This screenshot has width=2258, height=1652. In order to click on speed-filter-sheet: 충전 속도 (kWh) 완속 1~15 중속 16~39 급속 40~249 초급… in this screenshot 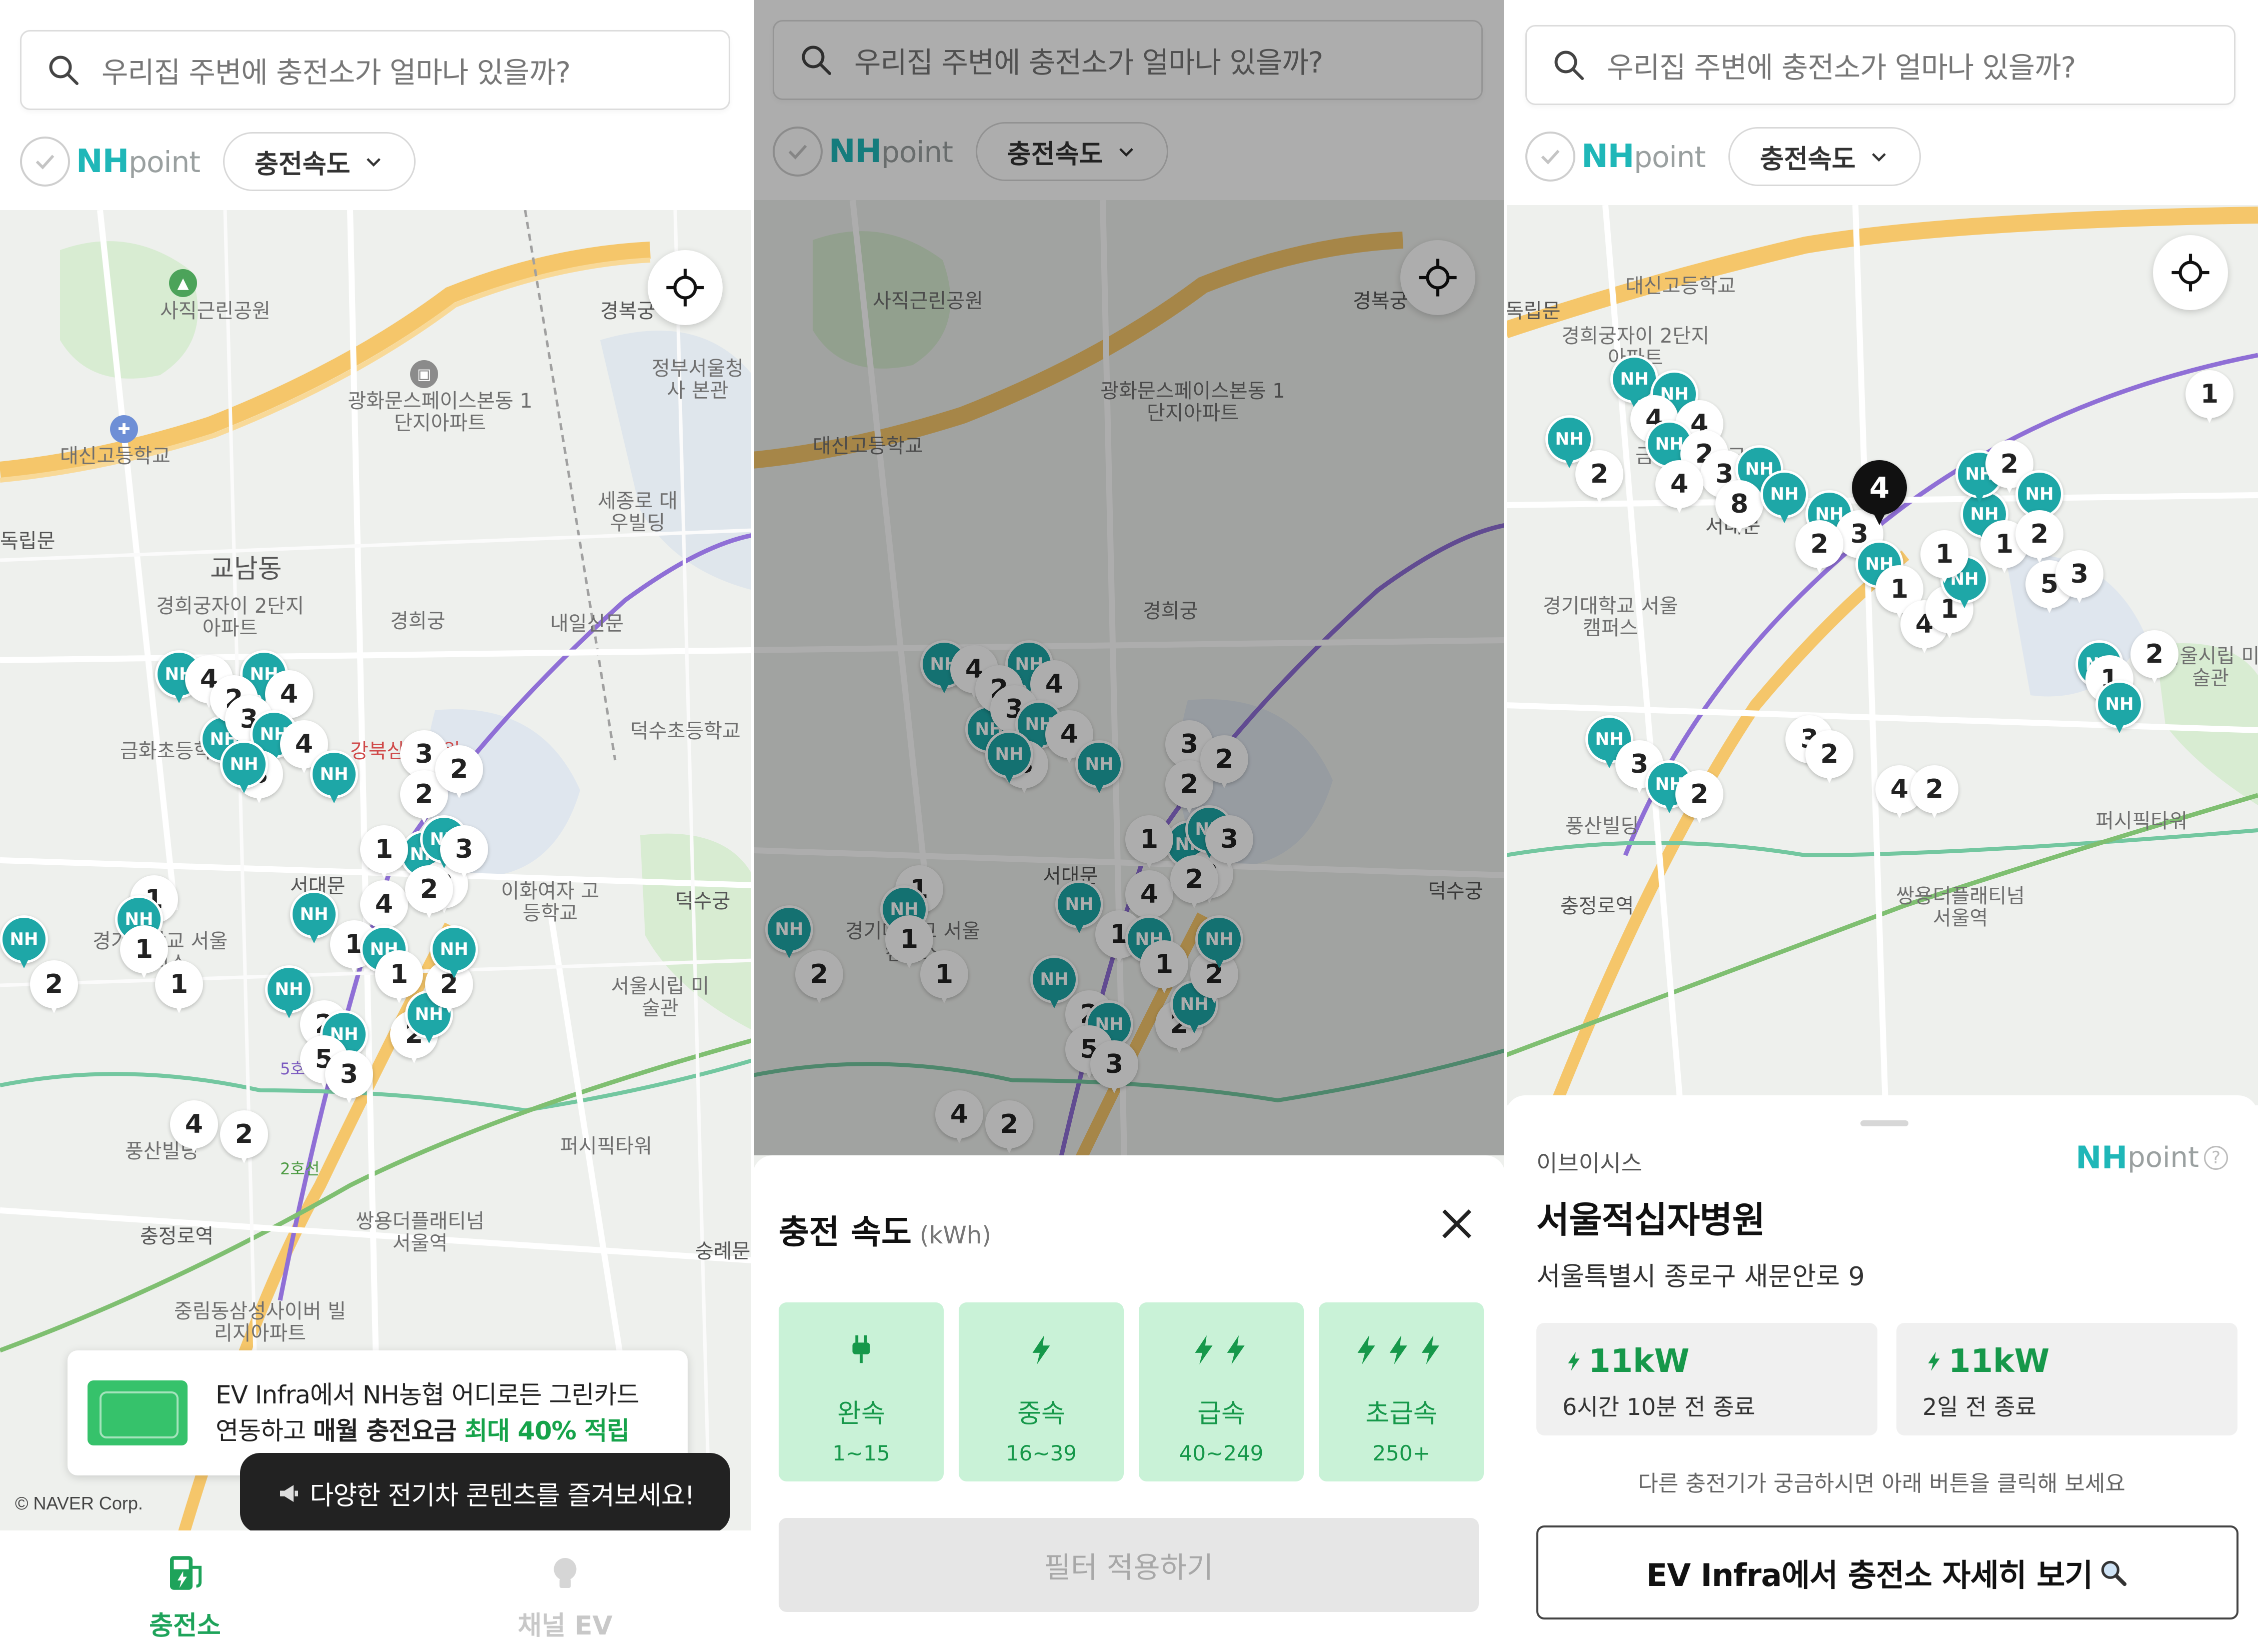, I will do `click(1129, 1403)`.